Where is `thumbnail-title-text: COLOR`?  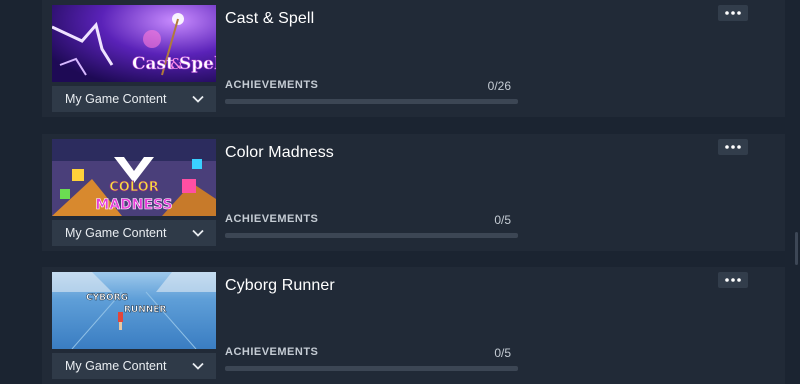
thumbnail-title-text: COLOR is located at coordinates (133, 187).